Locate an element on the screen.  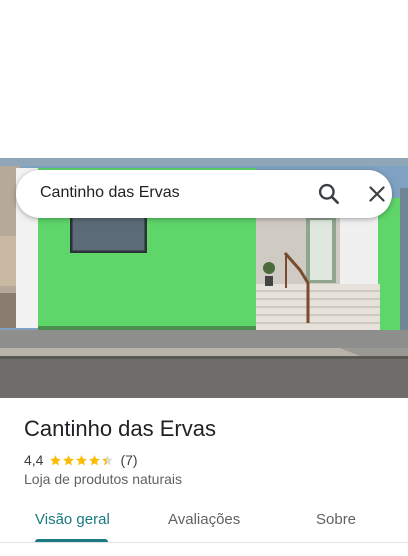
search-icon is located at coordinates (329, 194).